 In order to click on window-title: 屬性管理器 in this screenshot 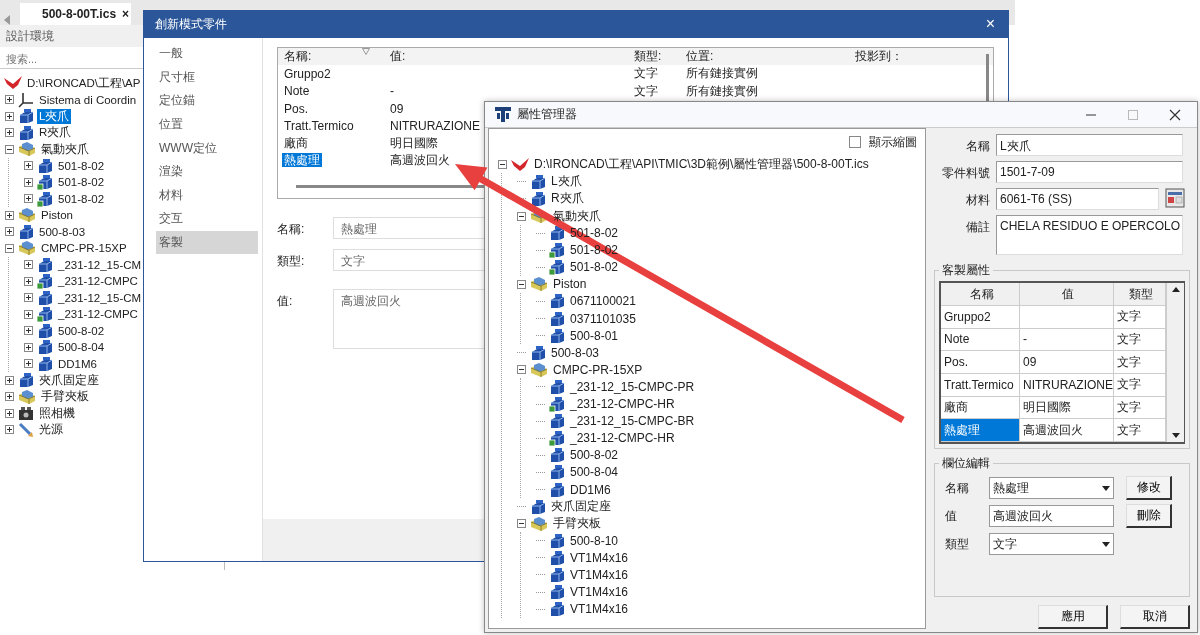, I will do `click(547, 115)`.